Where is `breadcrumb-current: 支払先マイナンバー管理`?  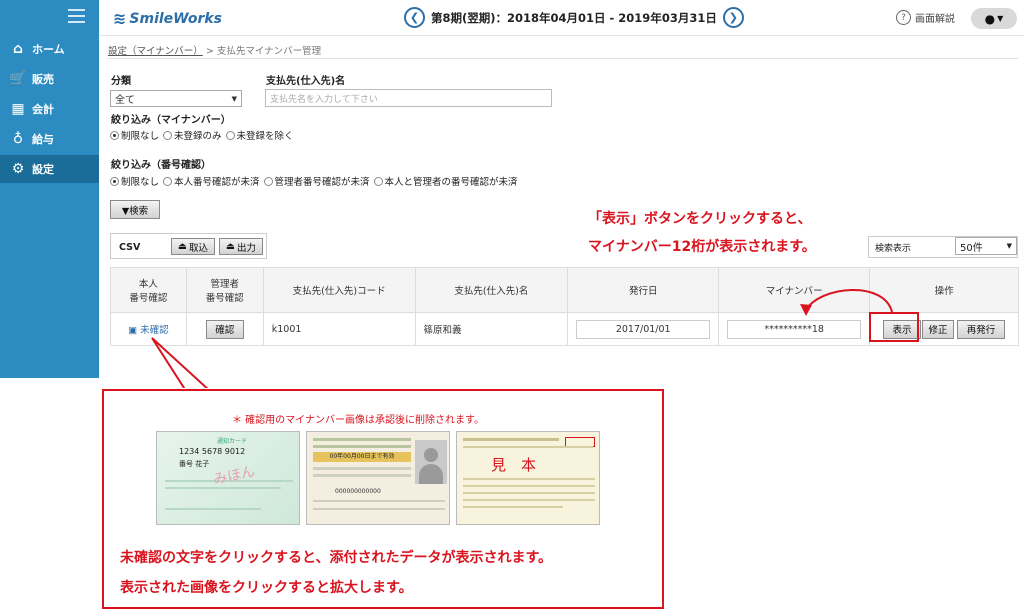 breadcrumb-current: 支払先マイナンバー管理 is located at coordinates (269, 51).